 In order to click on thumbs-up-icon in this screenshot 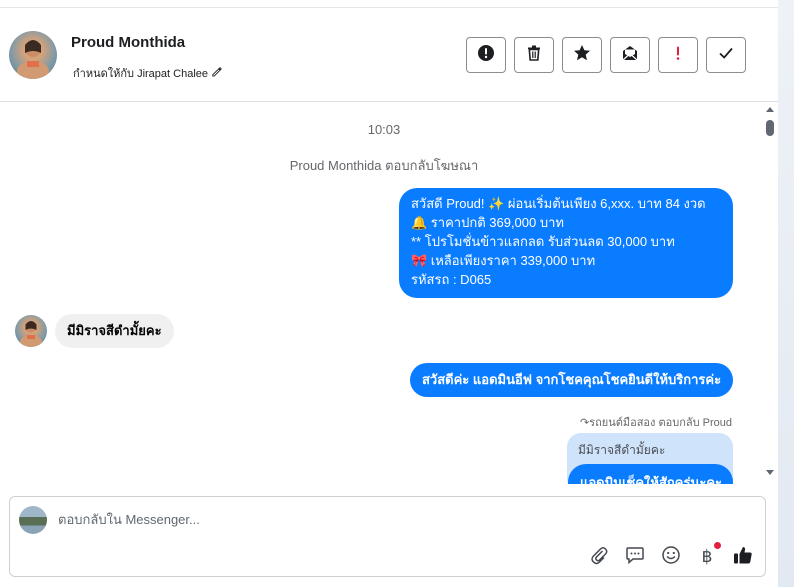, I will do `click(743, 557)`.